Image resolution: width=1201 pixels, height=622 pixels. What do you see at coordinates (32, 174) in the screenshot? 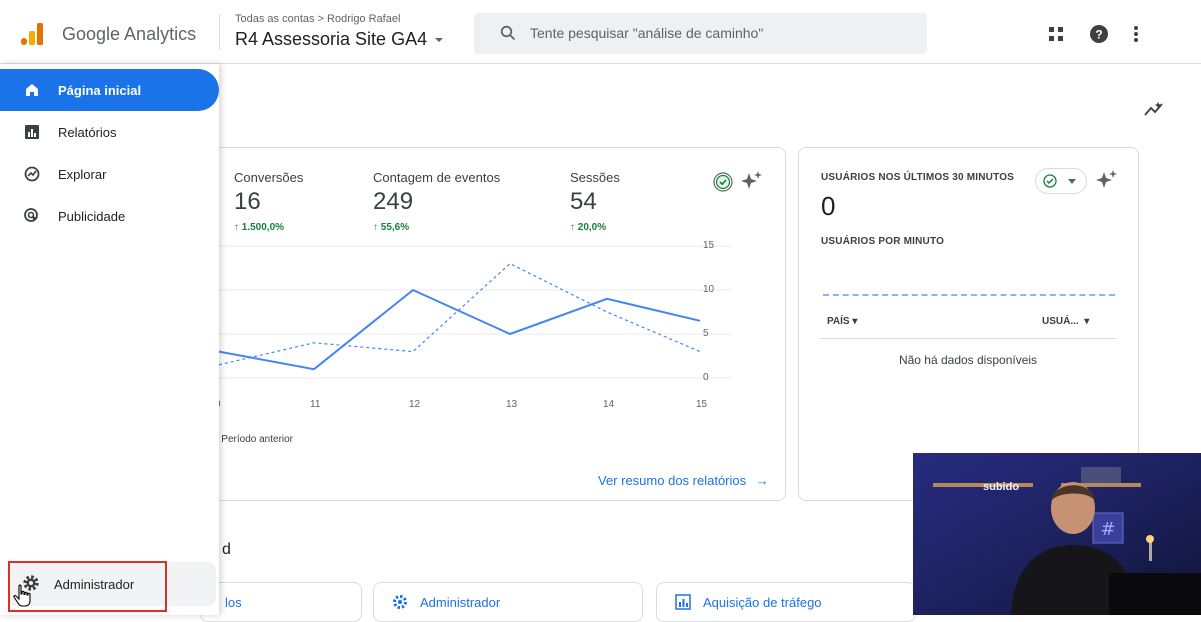
I see `explore-icon` at bounding box center [32, 174].